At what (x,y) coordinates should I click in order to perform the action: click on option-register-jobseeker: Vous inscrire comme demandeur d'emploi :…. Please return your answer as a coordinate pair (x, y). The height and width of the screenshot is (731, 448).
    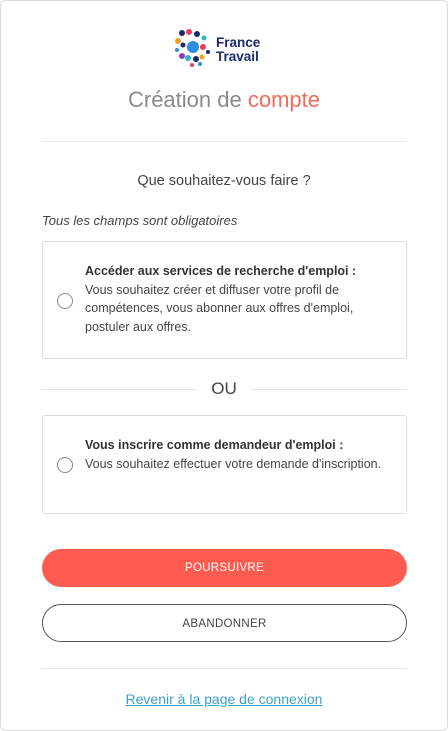
    Looking at the image, I should click on (224, 464).